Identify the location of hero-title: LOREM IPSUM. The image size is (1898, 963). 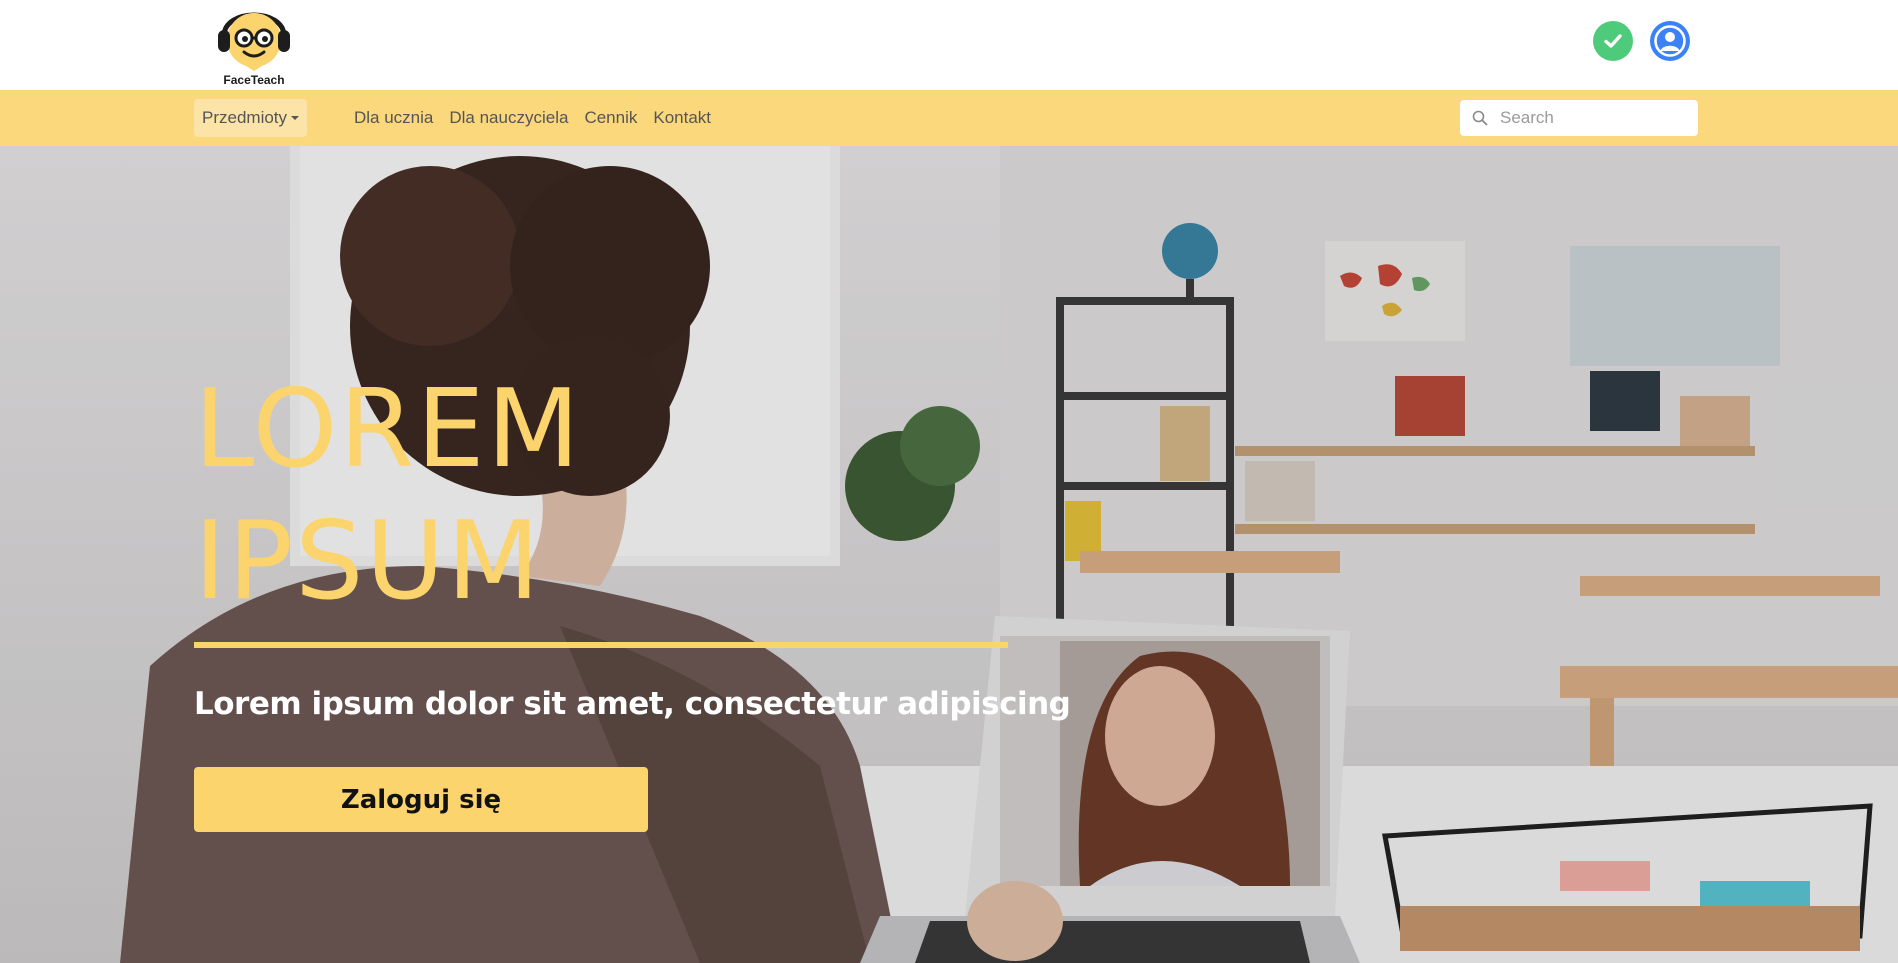
(388, 496).